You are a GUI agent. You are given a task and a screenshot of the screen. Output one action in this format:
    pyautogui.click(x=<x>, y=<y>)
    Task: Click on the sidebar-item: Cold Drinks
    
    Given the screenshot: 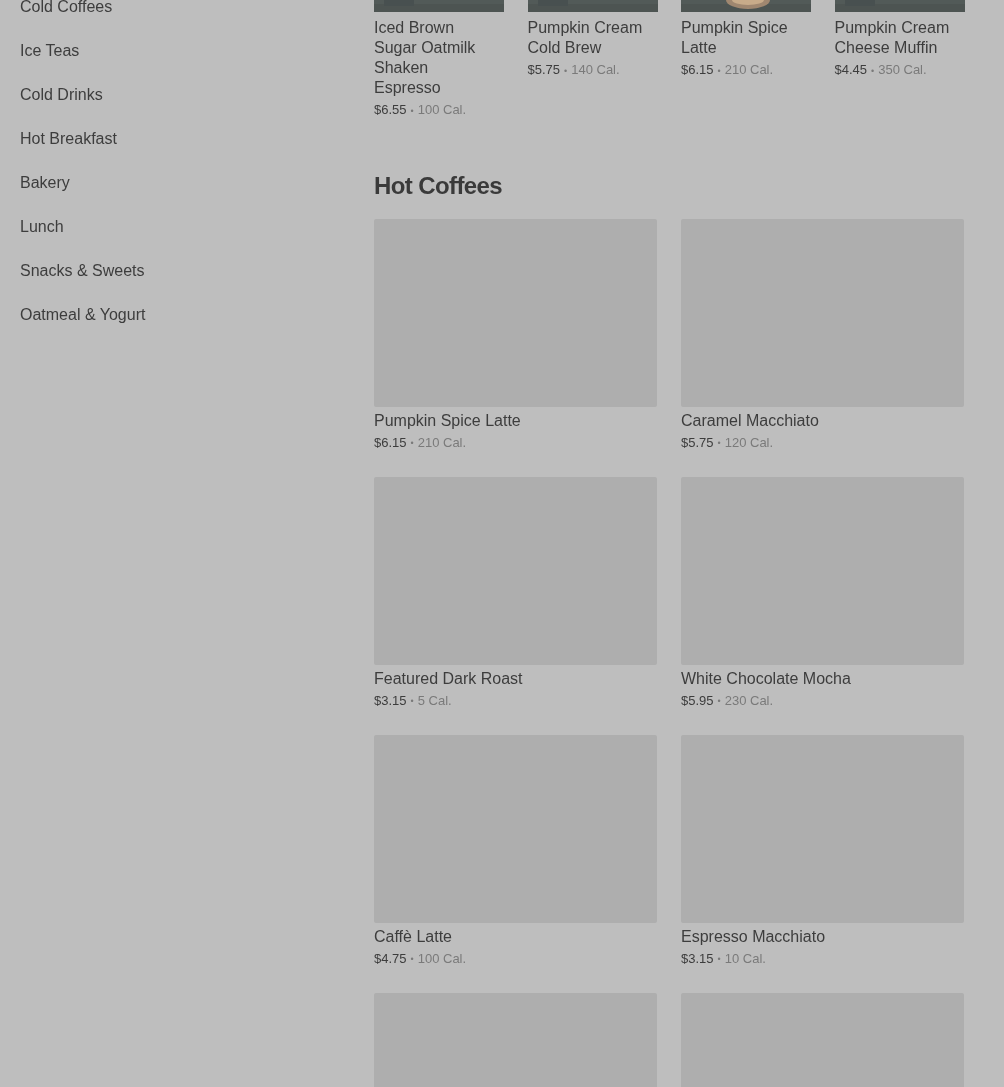 What is the action you would take?
    pyautogui.click(x=61, y=95)
    